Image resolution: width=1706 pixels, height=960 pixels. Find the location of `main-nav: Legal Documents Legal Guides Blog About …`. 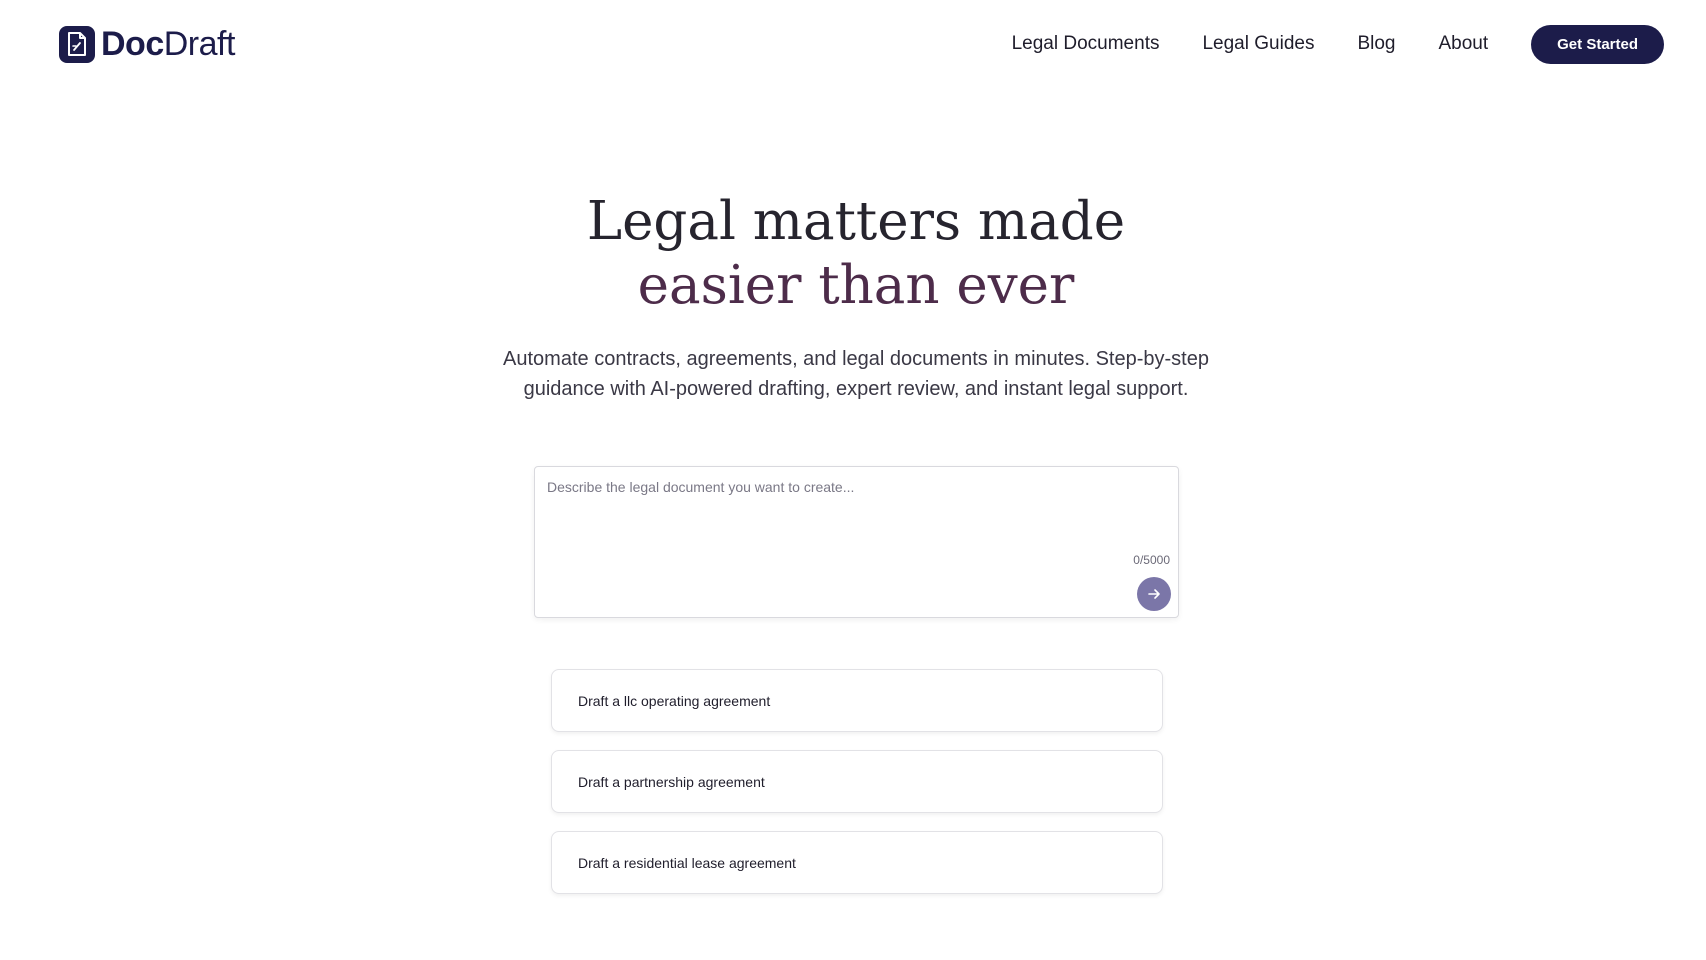

main-nav: Legal Documents Legal Guides Blog About … is located at coordinates (1338, 44).